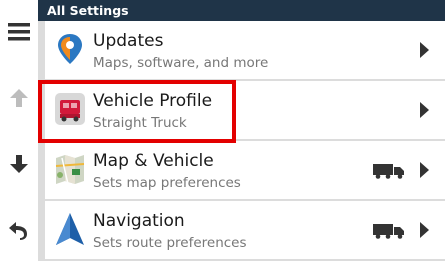 This screenshot has width=445, height=261. What do you see at coordinates (70, 229) in the screenshot?
I see `navigation-arrow-icon` at bounding box center [70, 229].